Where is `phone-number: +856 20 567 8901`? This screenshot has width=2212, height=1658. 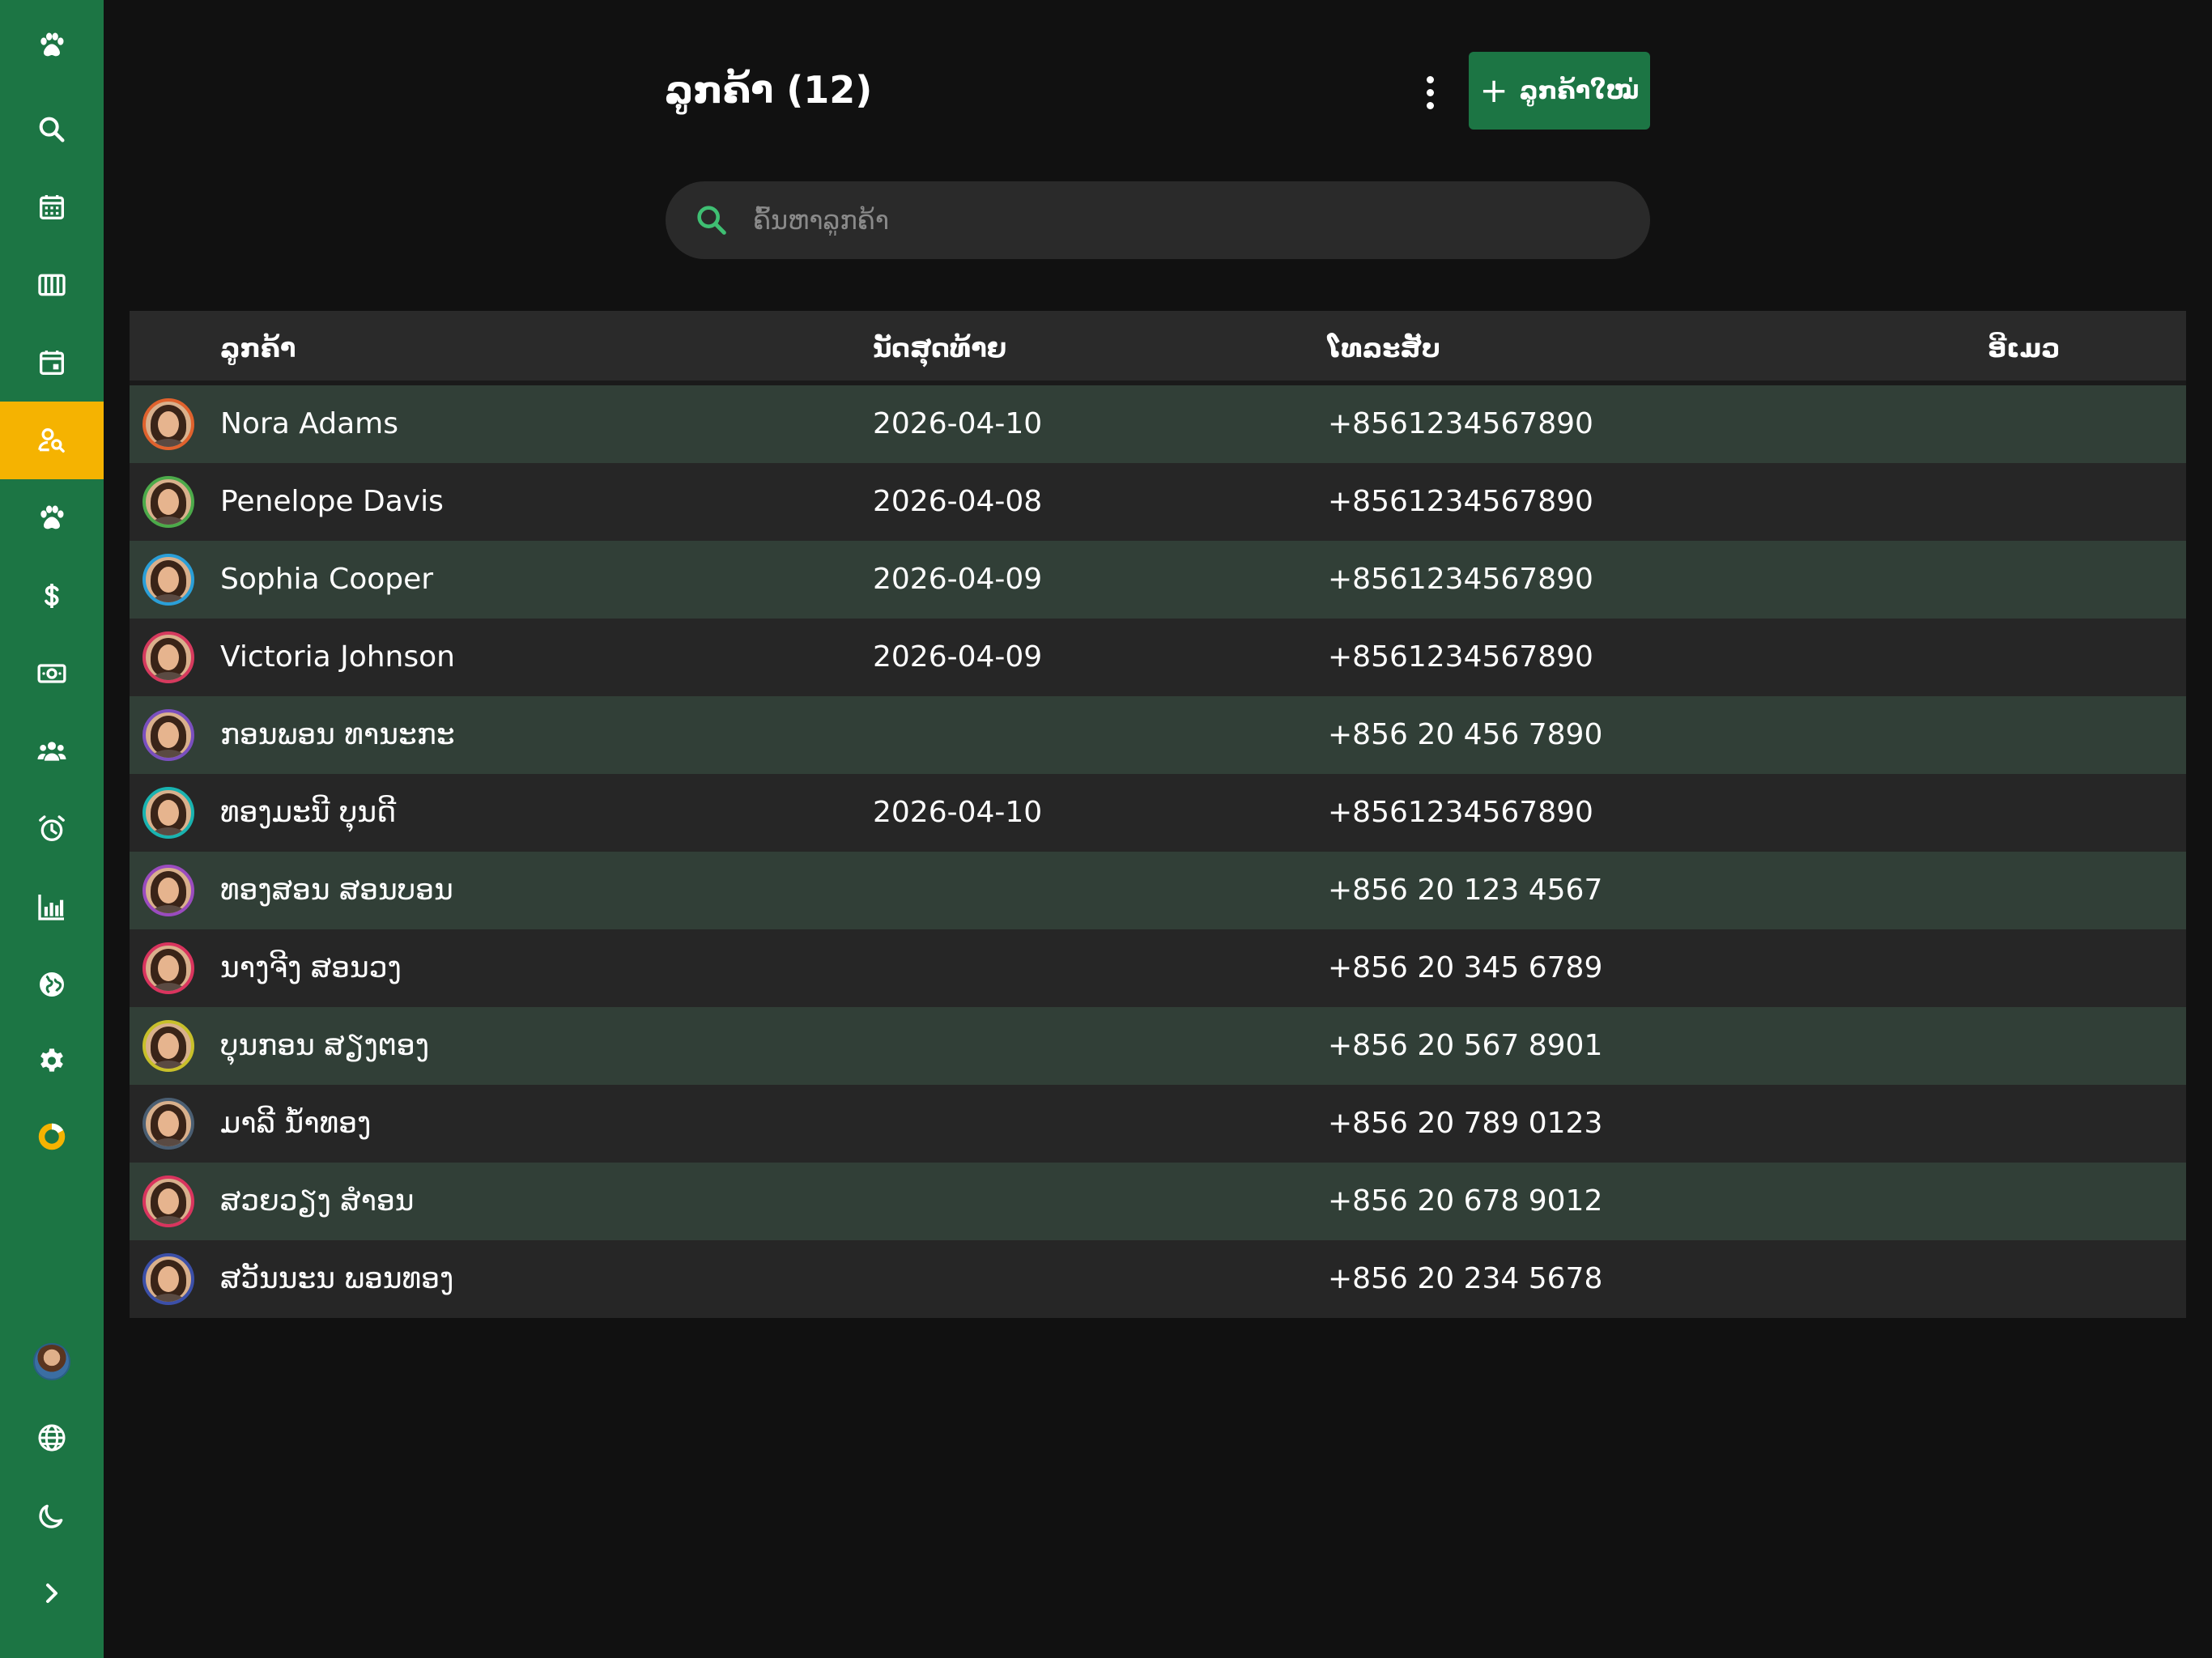 phone-number: +856 20 567 8901 is located at coordinates (1465, 1045).